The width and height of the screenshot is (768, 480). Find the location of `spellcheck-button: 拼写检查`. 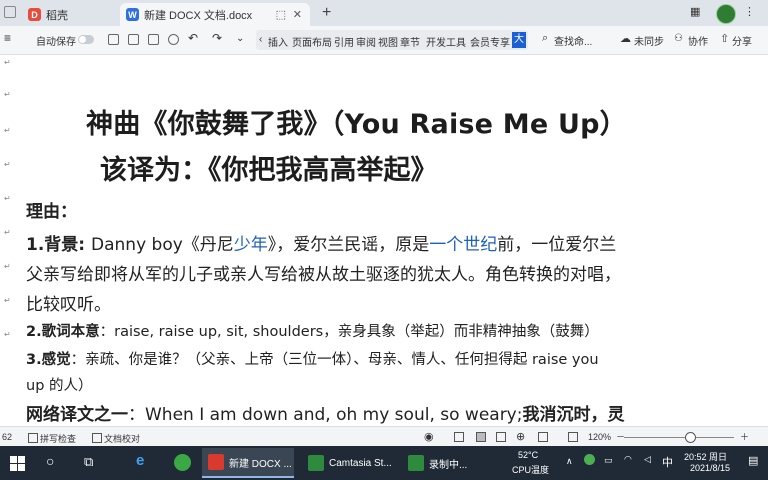

spellcheck-button: 拼写检查 is located at coordinates (52, 438).